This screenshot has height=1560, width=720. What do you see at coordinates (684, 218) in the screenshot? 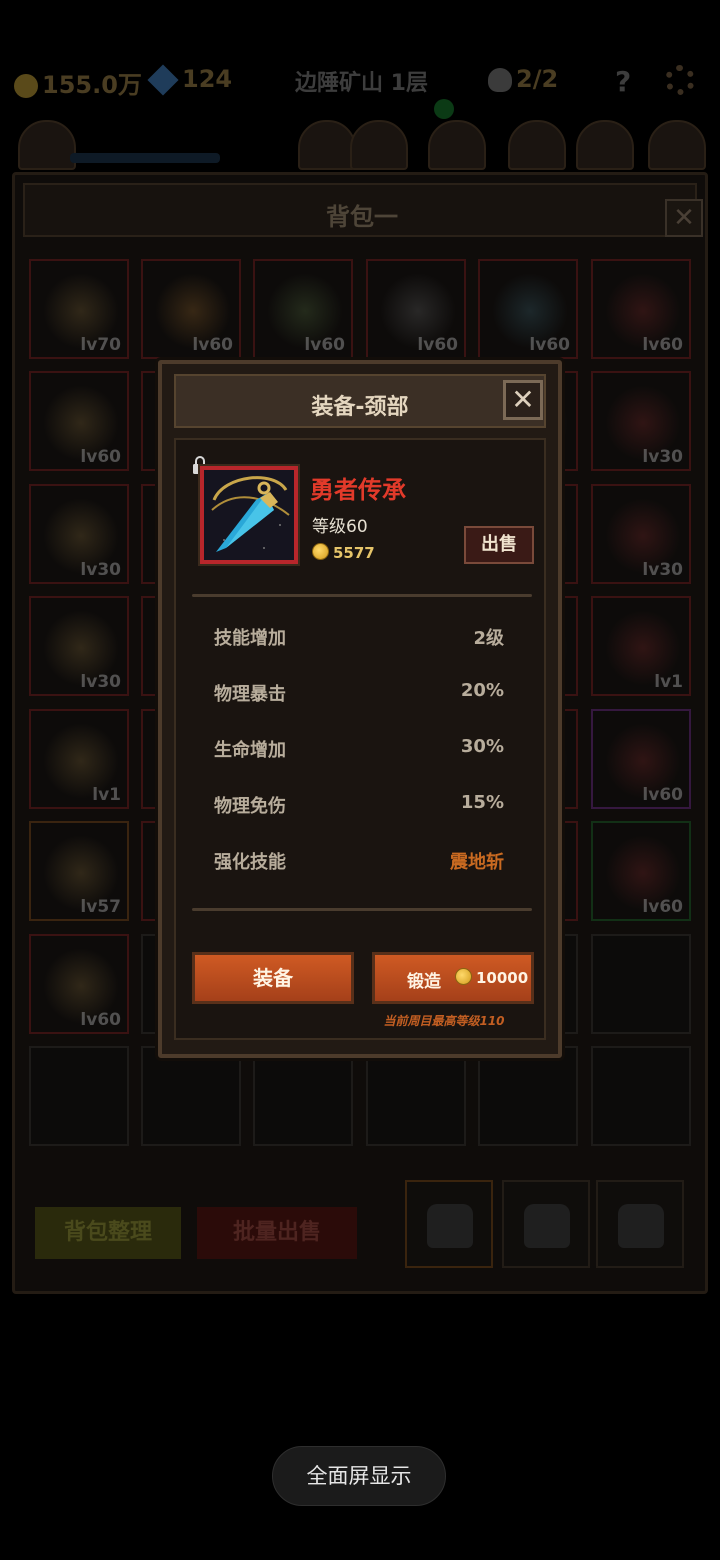
I see `backpack-close-button: ✕` at bounding box center [684, 218].